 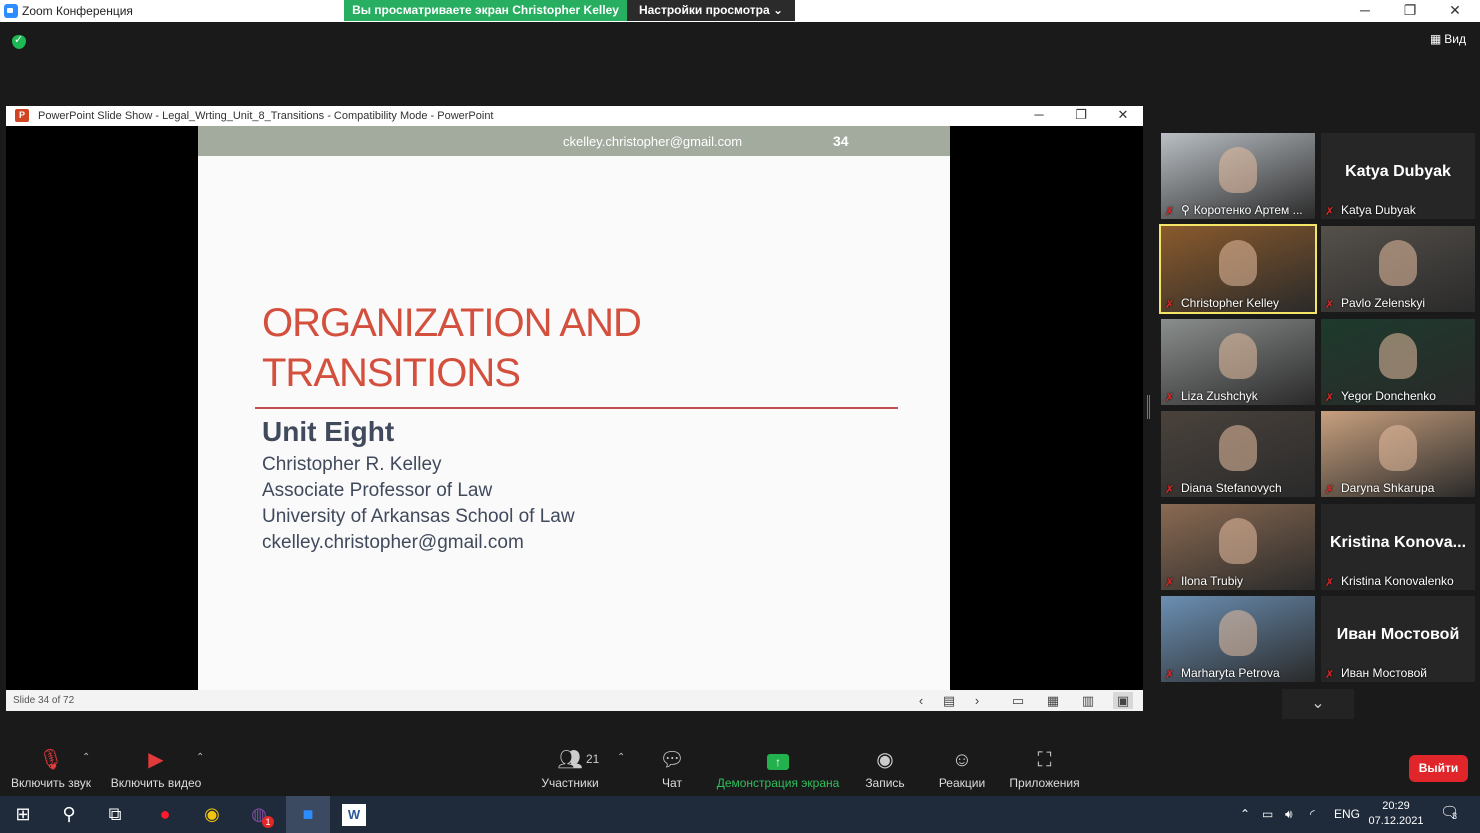 I want to click on view-button: ▦ Вид, so click(x=1448, y=39).